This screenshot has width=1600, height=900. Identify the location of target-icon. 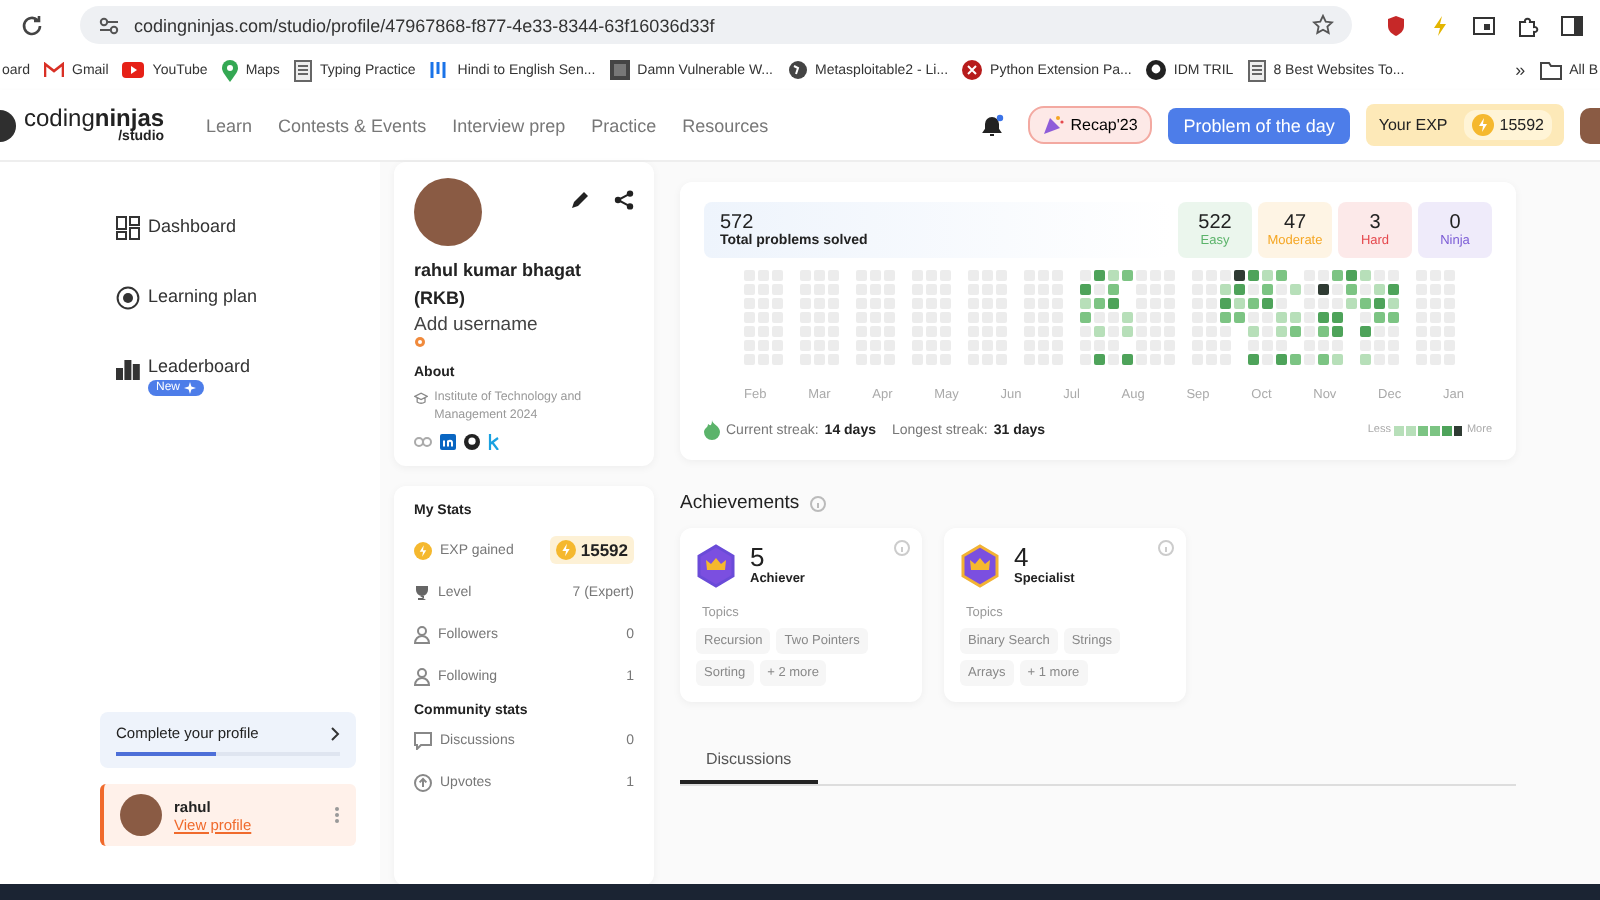
(128, 298).